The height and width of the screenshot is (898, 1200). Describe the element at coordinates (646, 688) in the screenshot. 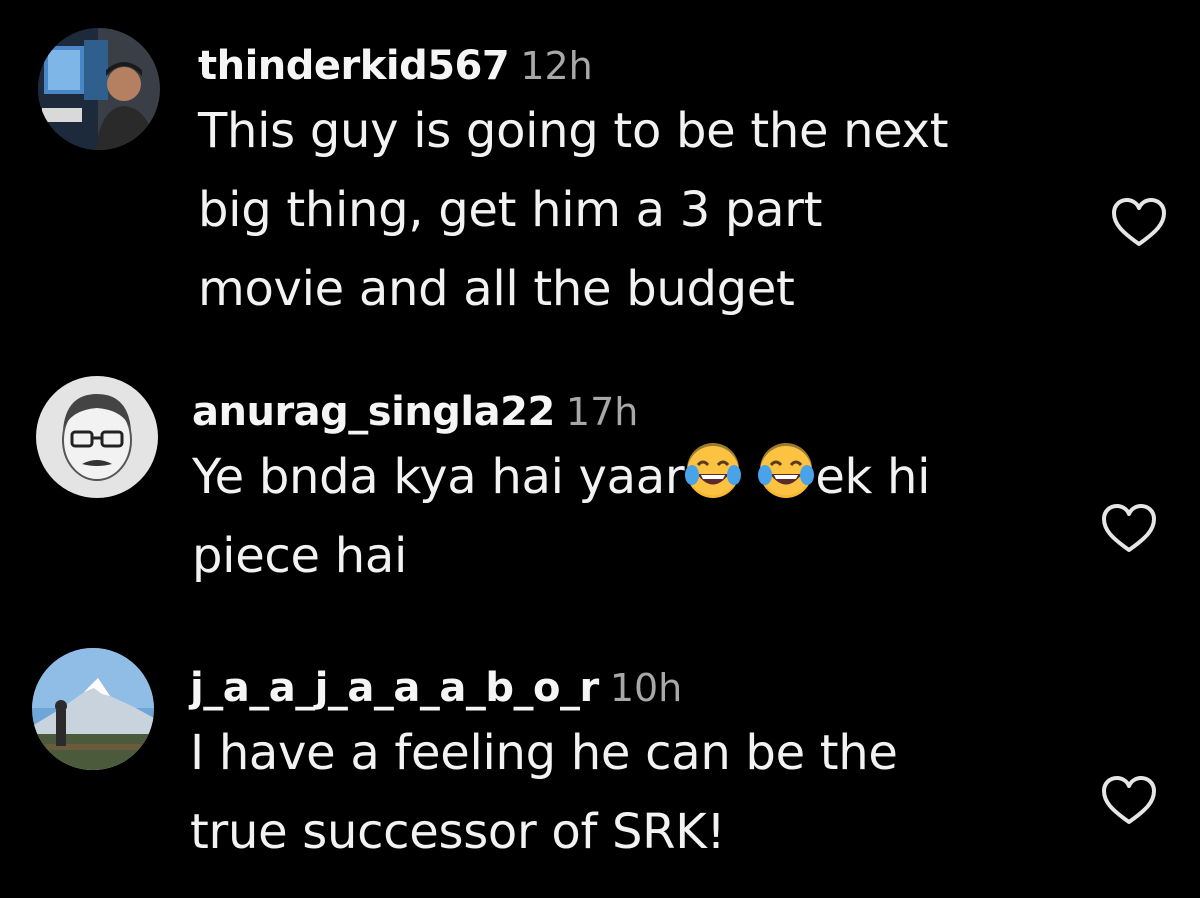

I see `comment-timestamp: 10h` at that location.